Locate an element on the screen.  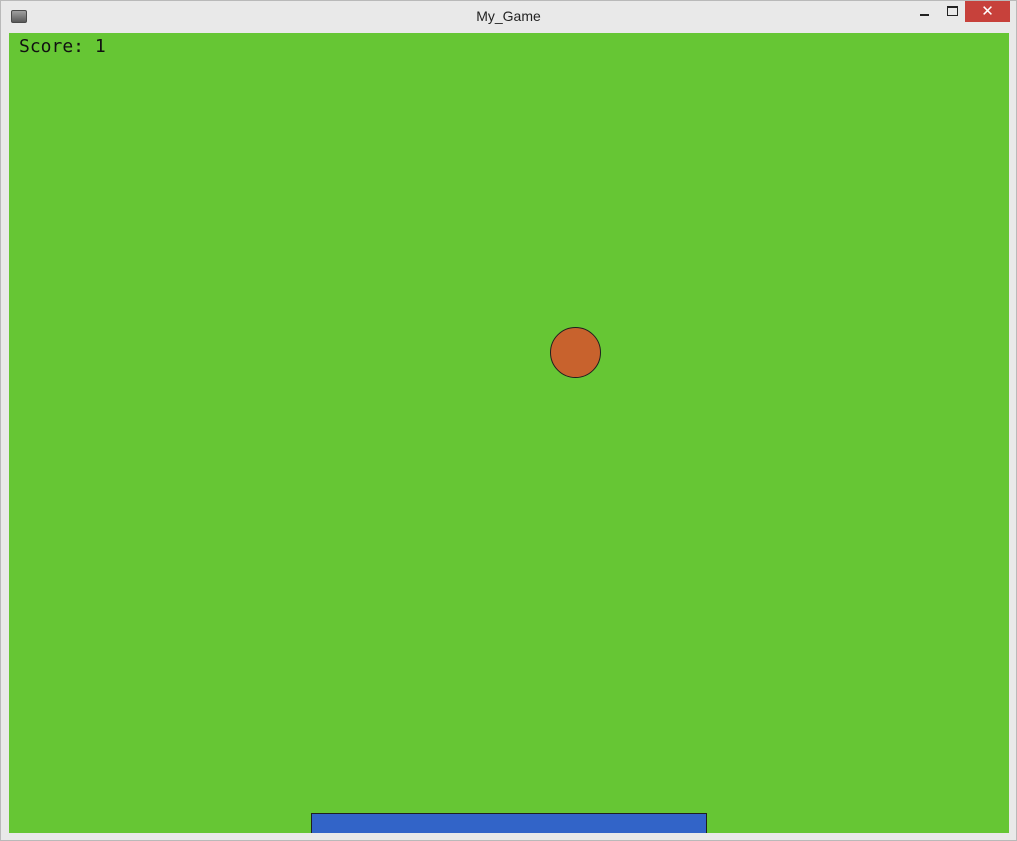
close-button: ✕ is located at coordinates (987, 11).